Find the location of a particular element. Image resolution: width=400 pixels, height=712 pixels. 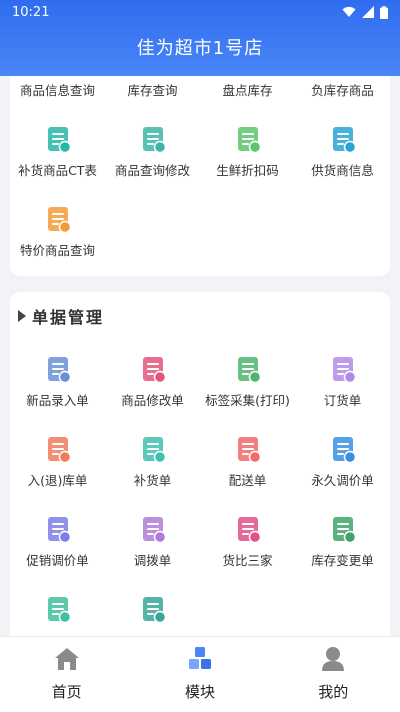

price-adjust-icon is located at coordinates (343, 449).